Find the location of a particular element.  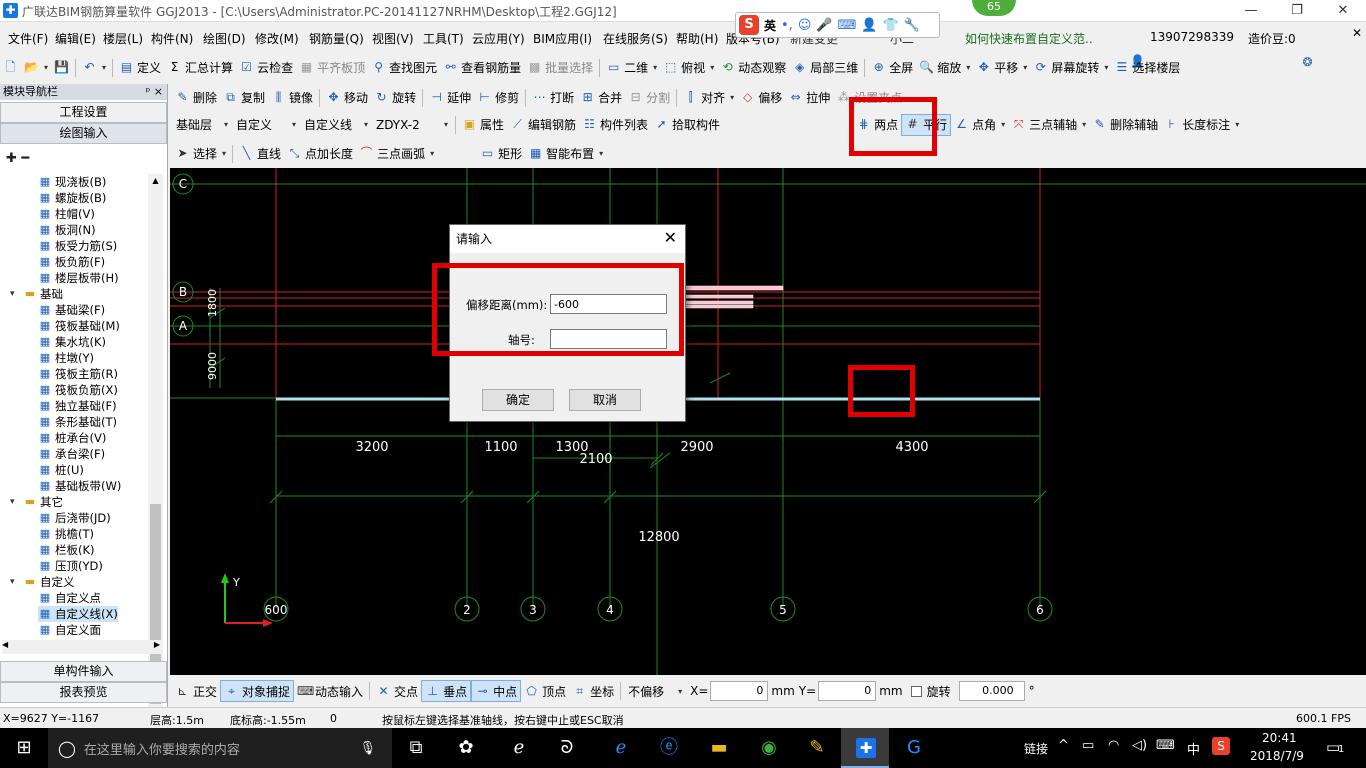

extend-button: ⊣ 延伸 is located at coordinates (450, 98).